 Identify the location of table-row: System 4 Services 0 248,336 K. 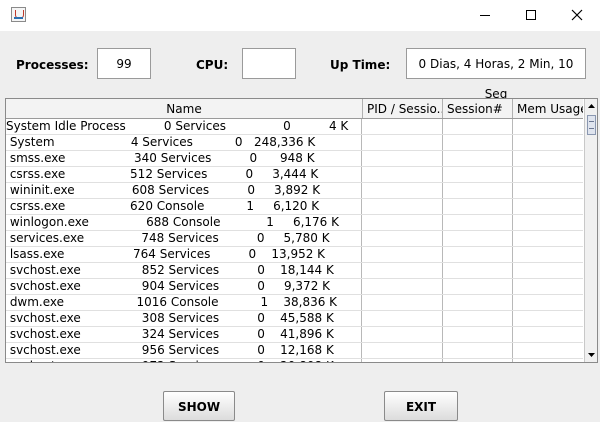
(294, 143).